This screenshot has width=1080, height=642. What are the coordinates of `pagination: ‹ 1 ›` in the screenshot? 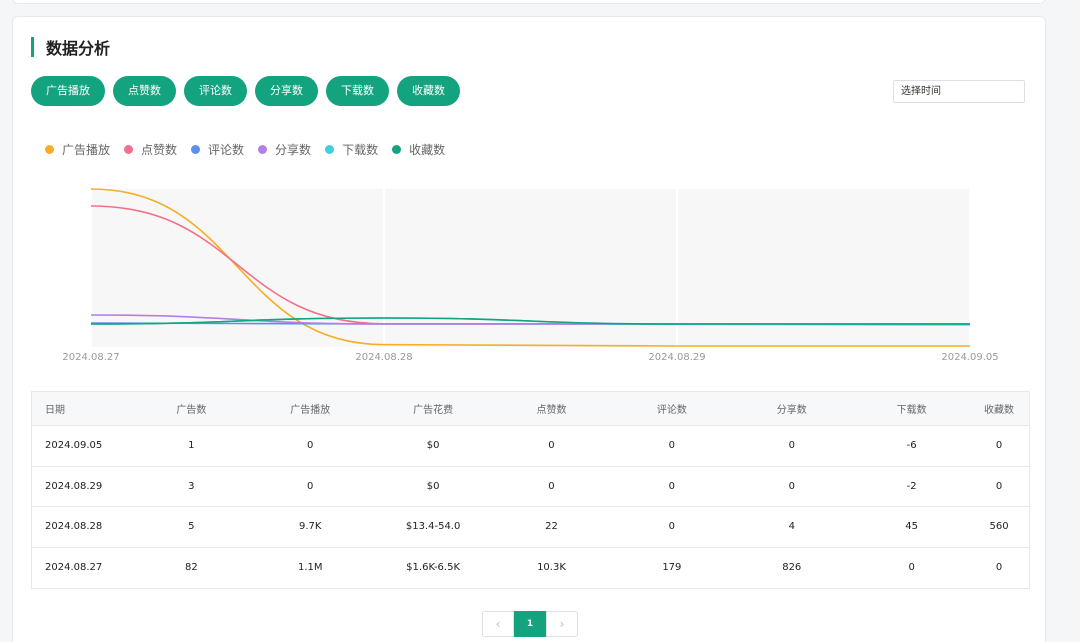 It's located at (530, 624).